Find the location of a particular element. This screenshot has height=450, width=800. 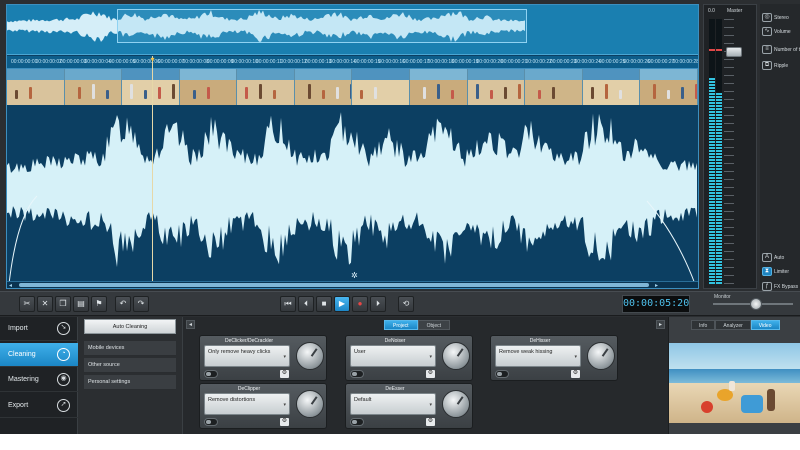

master-volume-fader is located at coordinates (734, 52).